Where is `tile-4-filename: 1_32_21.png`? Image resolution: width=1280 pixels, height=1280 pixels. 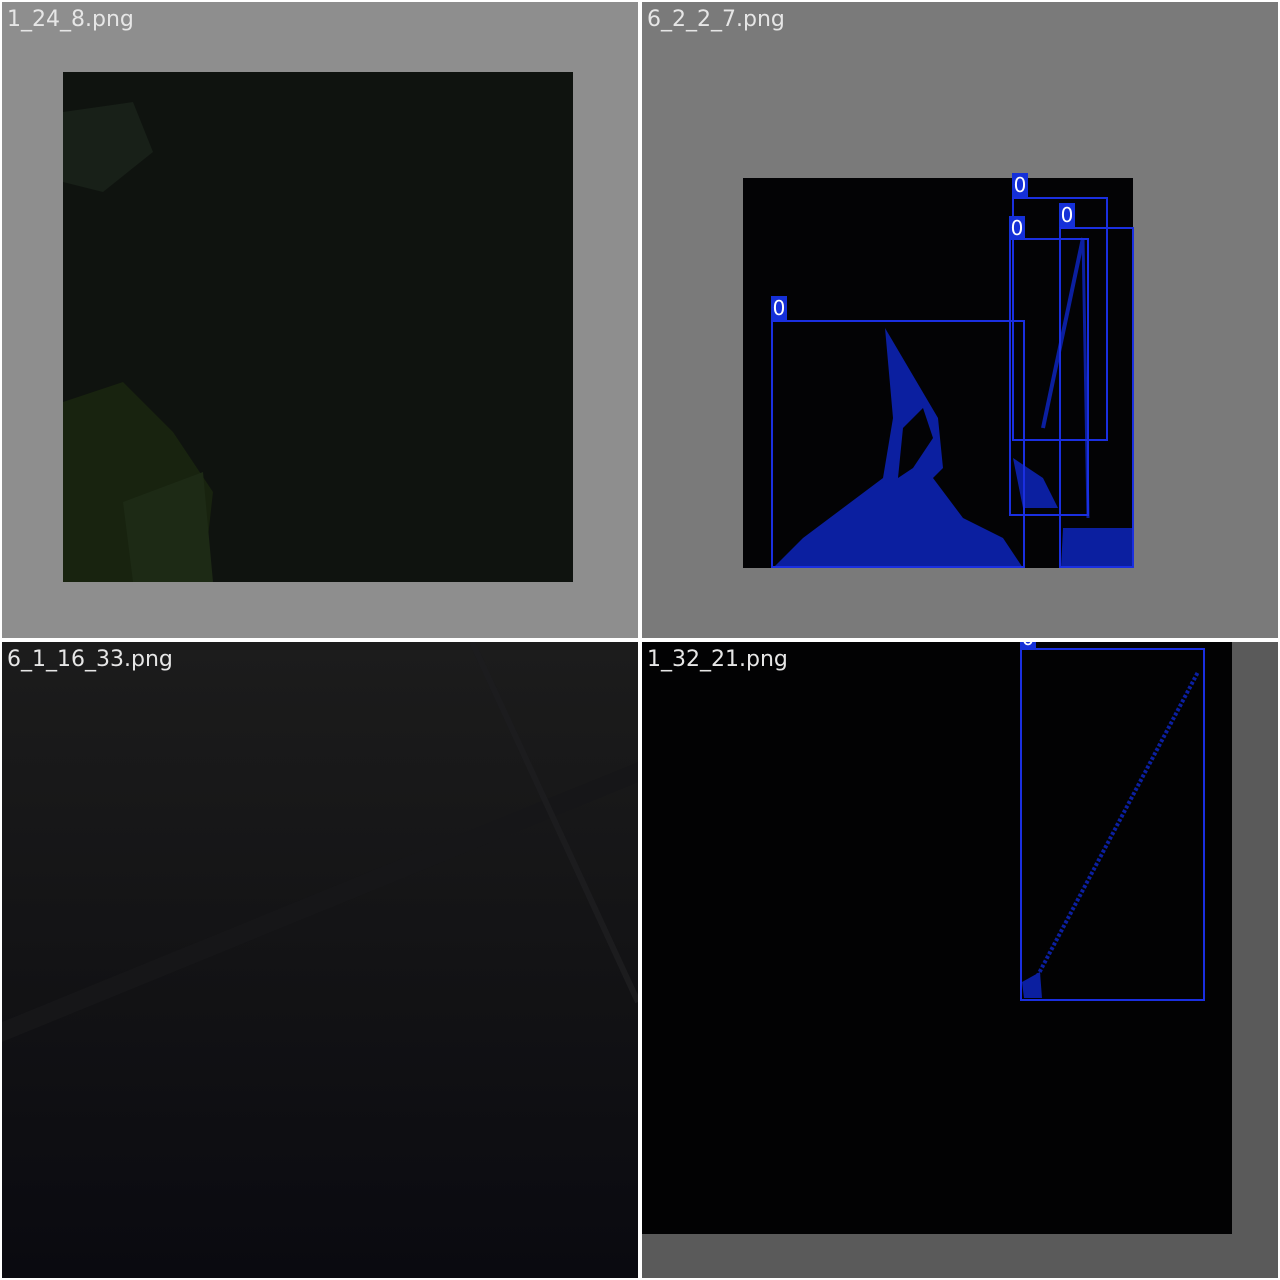
tile-4-filename: 1_32_21.png is located at coordinates (717, 659).